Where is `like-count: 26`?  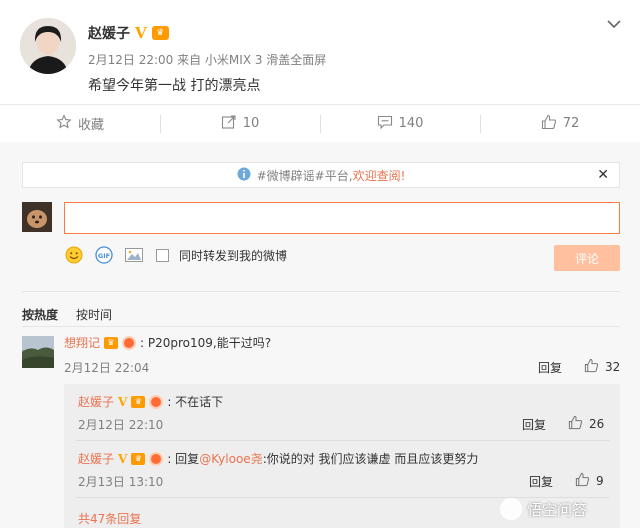
like-count: 26 is located at coordinates (597, 424).